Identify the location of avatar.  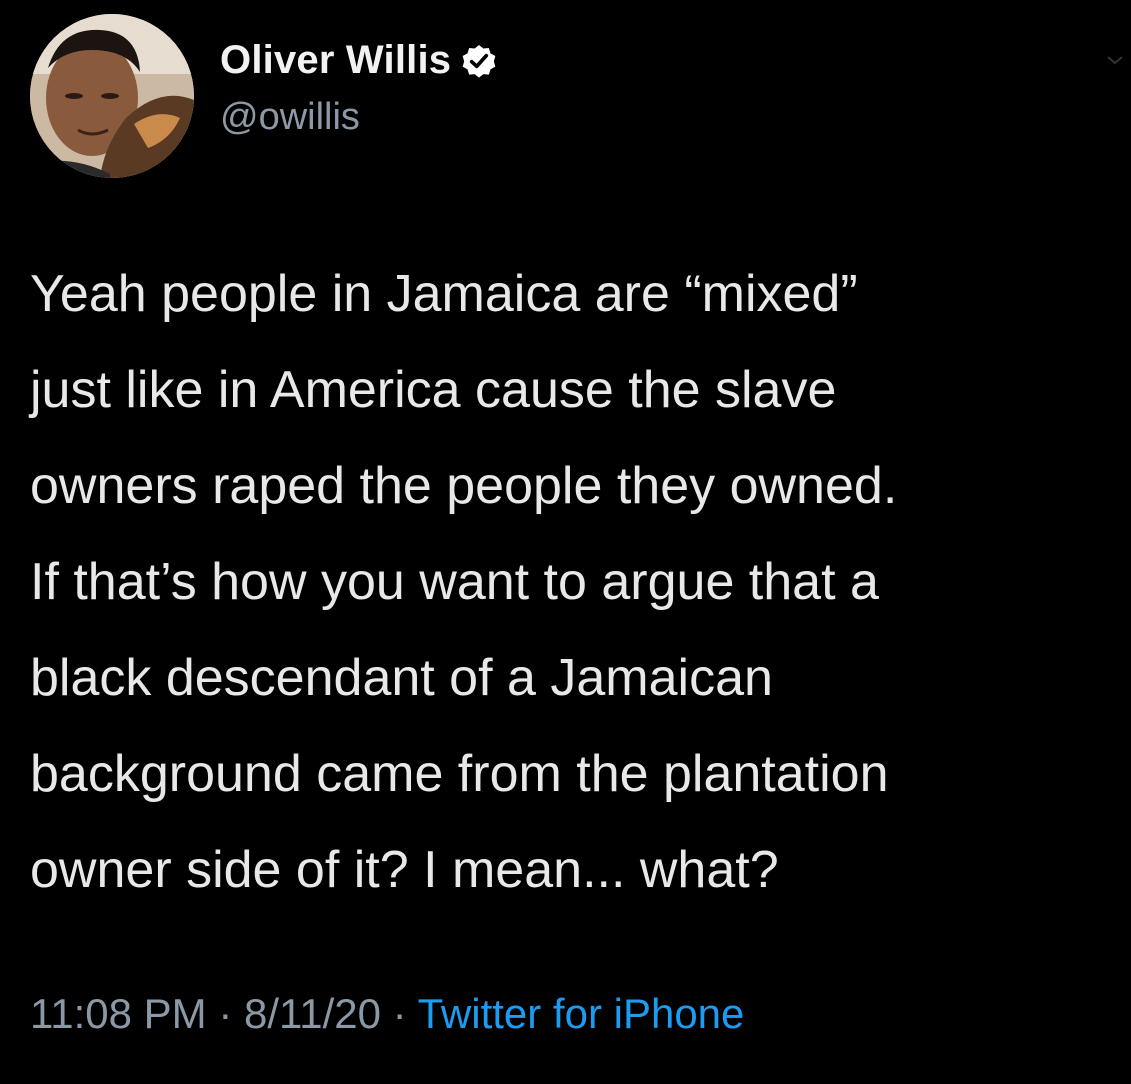
(112, 96).